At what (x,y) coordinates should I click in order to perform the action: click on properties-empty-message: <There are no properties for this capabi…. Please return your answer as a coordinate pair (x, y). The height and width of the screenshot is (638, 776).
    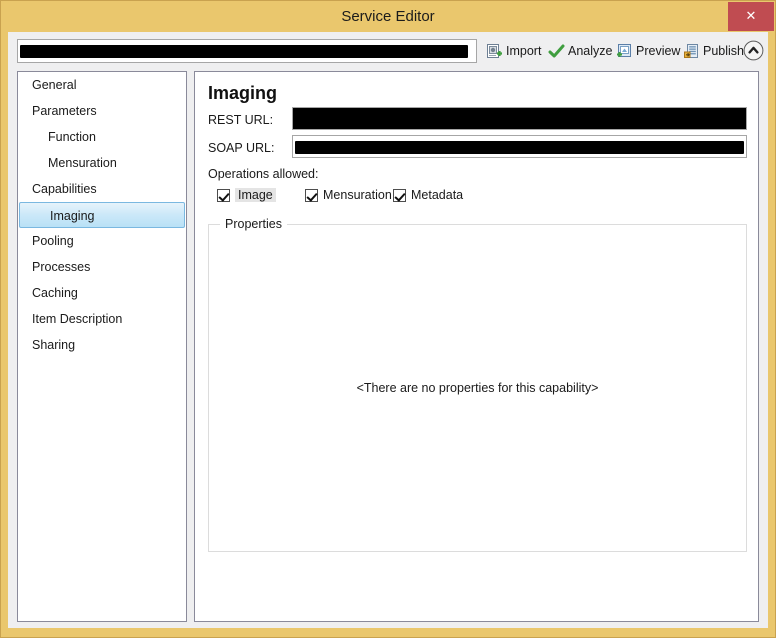
    Looking at the image, I should click on (477, 388).